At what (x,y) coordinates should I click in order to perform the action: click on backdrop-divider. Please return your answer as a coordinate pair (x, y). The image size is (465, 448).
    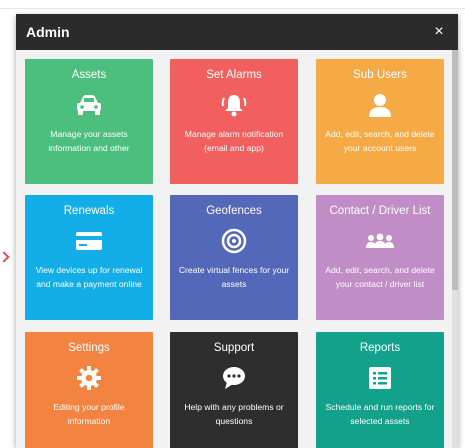
    Looking at the image, I should click on (232, 8).